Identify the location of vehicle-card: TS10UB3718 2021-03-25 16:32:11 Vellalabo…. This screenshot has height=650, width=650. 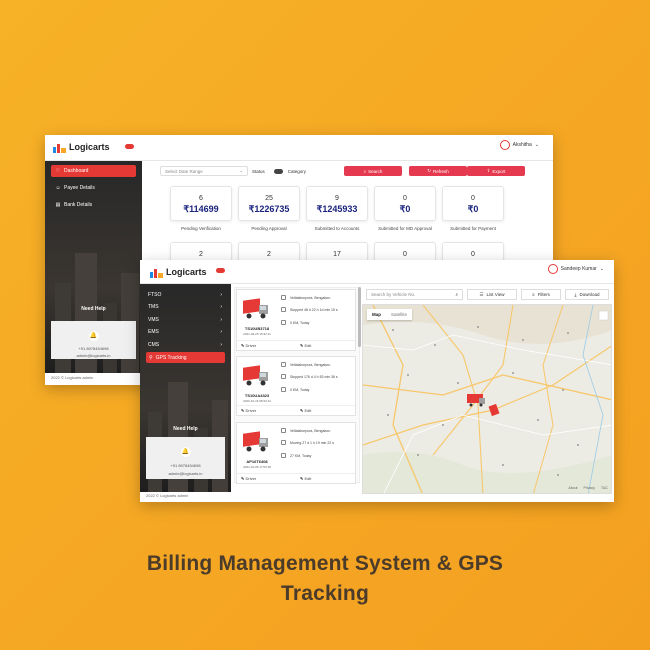
(296, 320).